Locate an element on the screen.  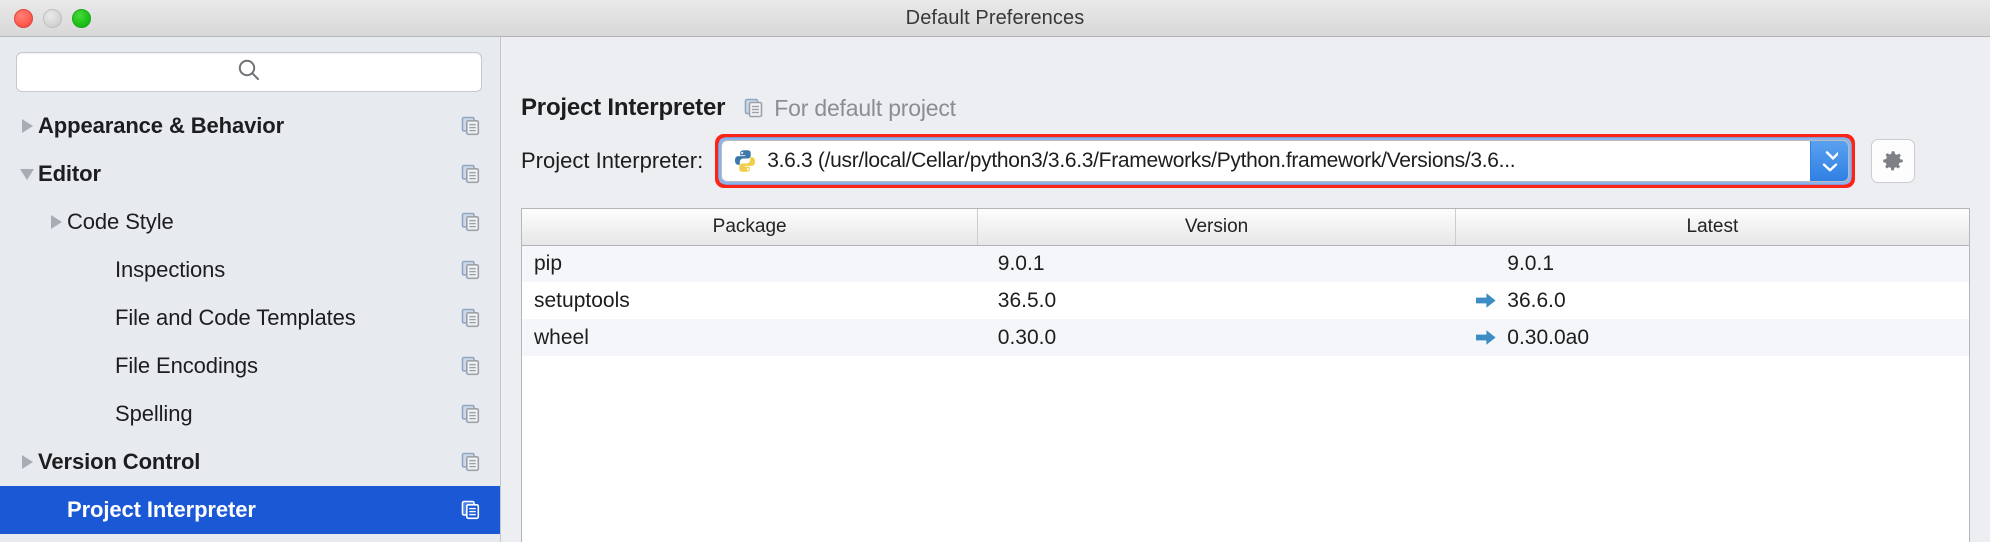
cell-latest: 9.0.1 is located at coordinates (1712, 263).